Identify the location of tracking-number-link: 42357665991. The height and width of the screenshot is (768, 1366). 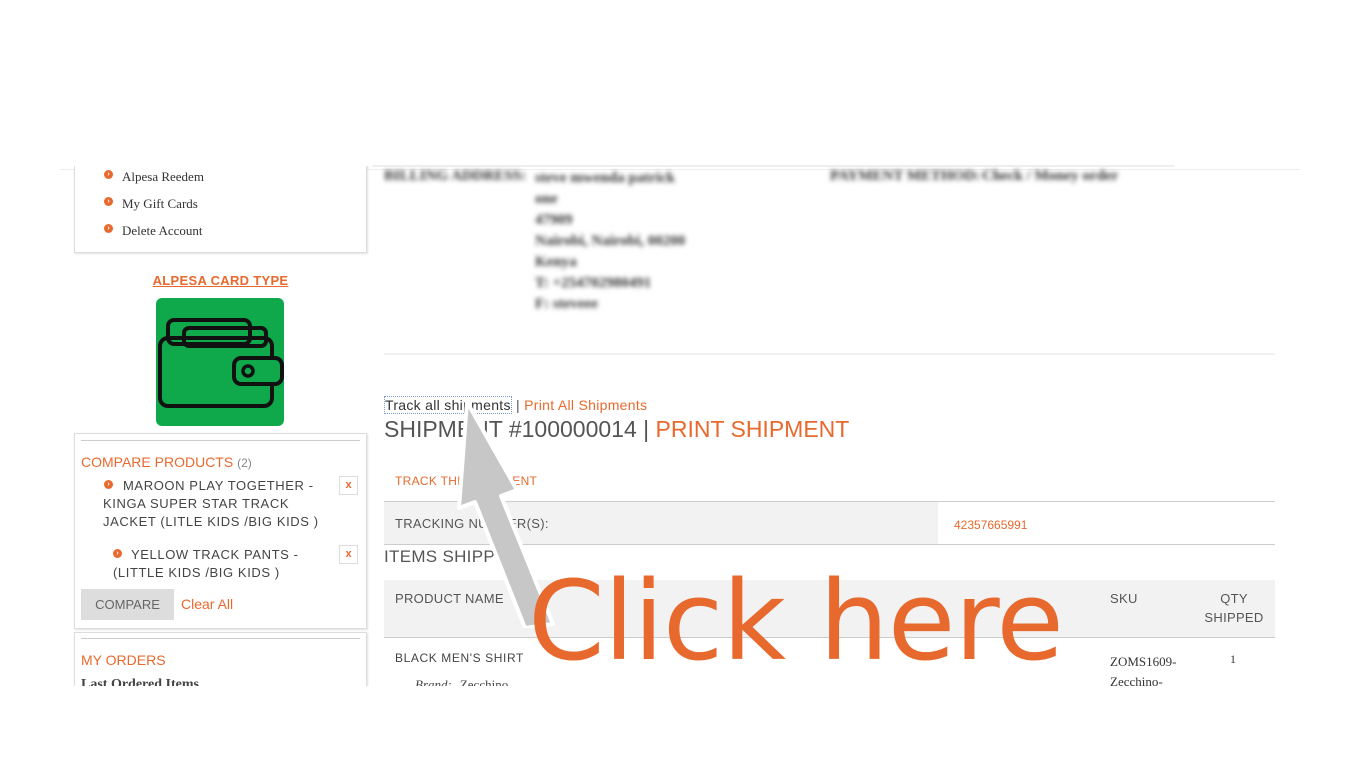
(990, 525).